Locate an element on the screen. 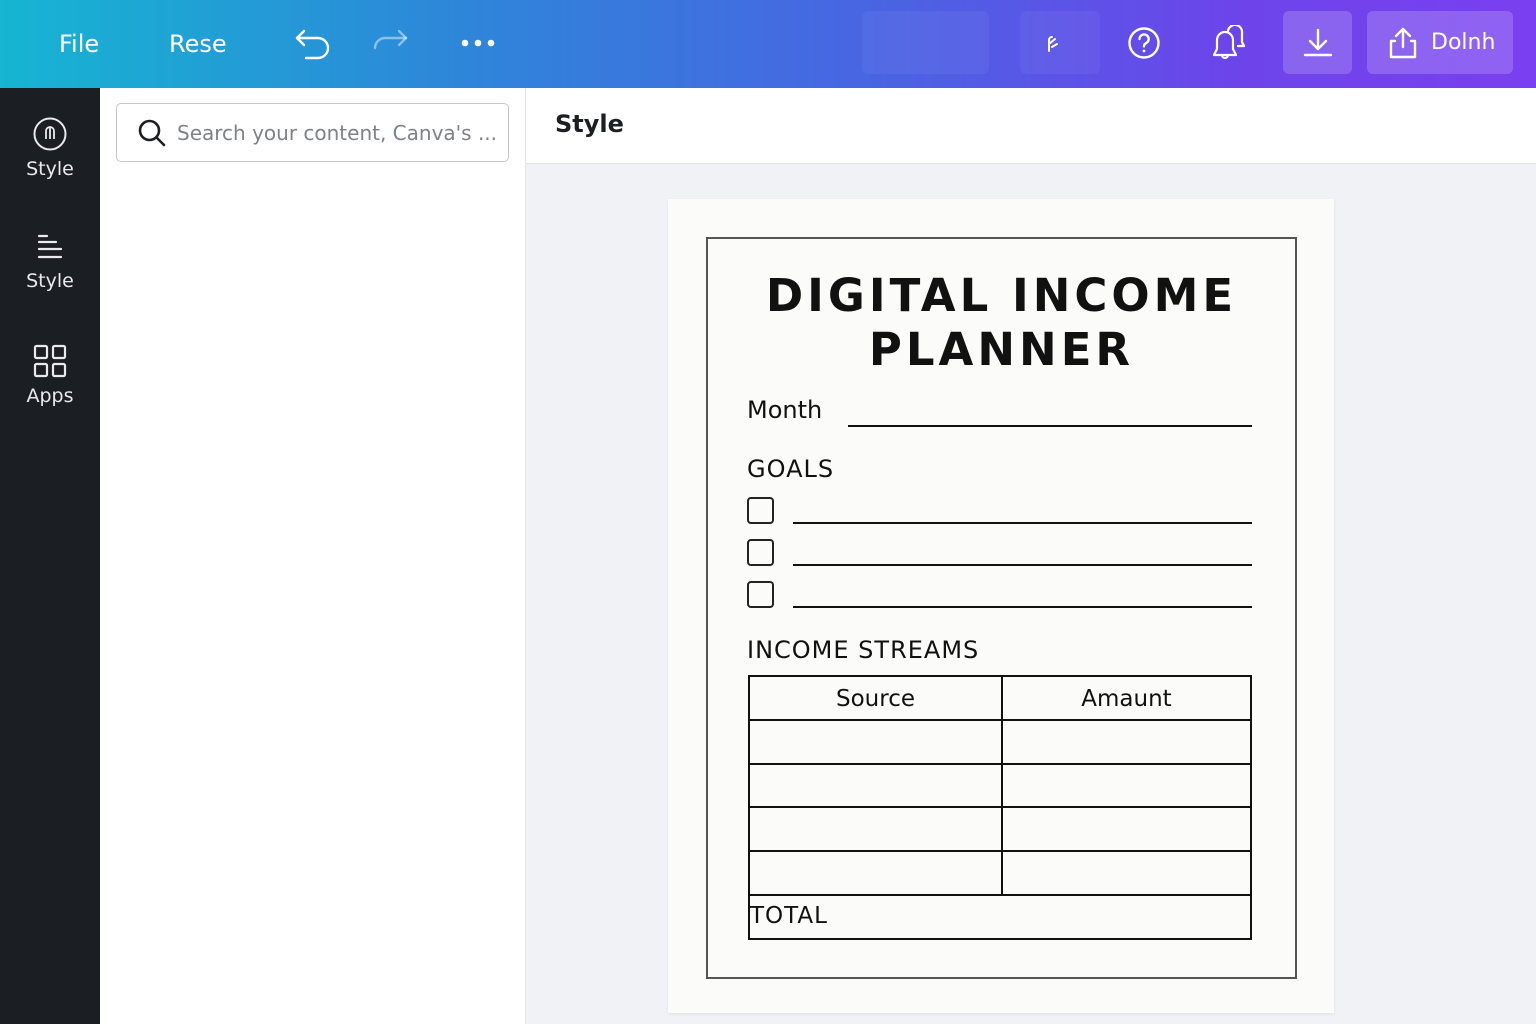  income-table: Source Amaunt TOTAL is located at coordinates (1000, 807).